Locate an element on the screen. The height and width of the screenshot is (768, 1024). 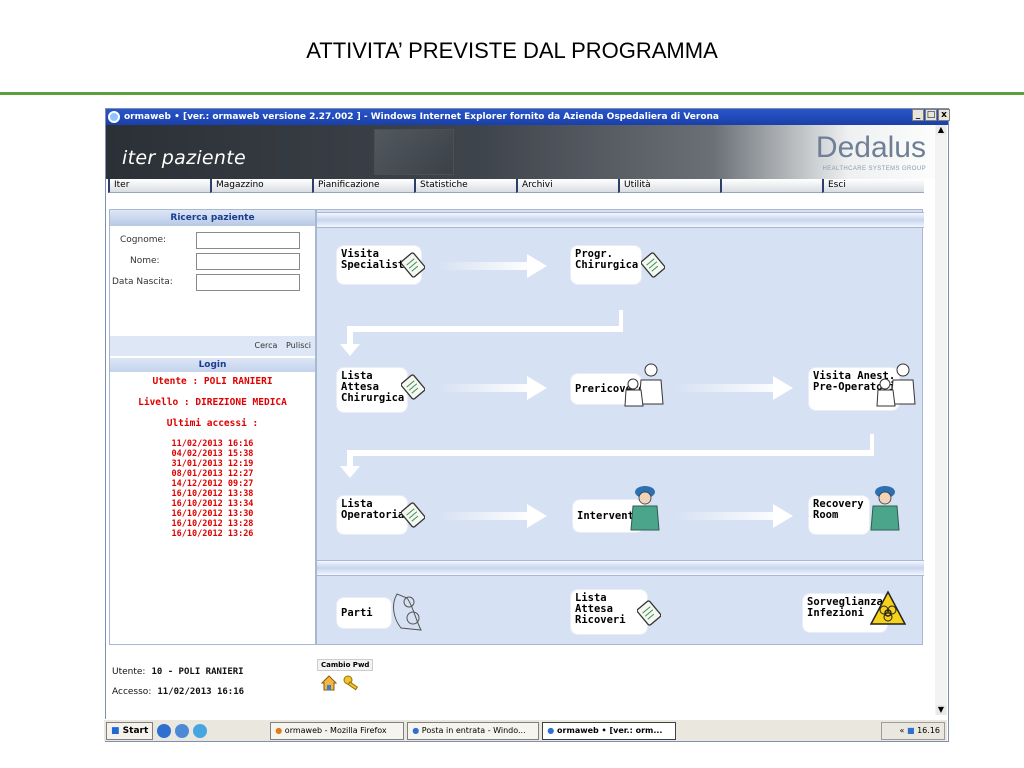
menu-item-pianificazione: Pianificazione is located at coordinates (363, 186).